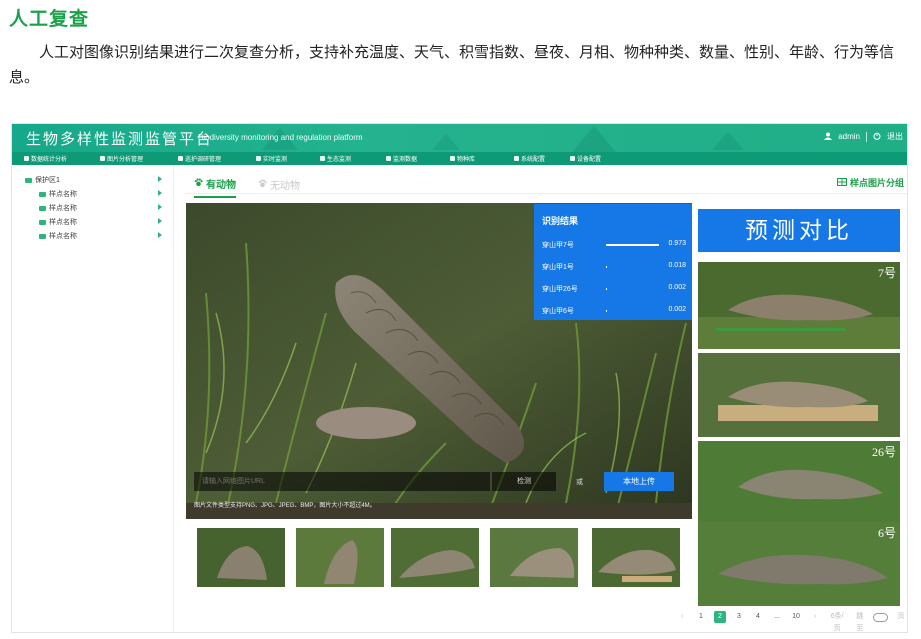  I want to click on tree-root: 保护区1, so click(42, 180).